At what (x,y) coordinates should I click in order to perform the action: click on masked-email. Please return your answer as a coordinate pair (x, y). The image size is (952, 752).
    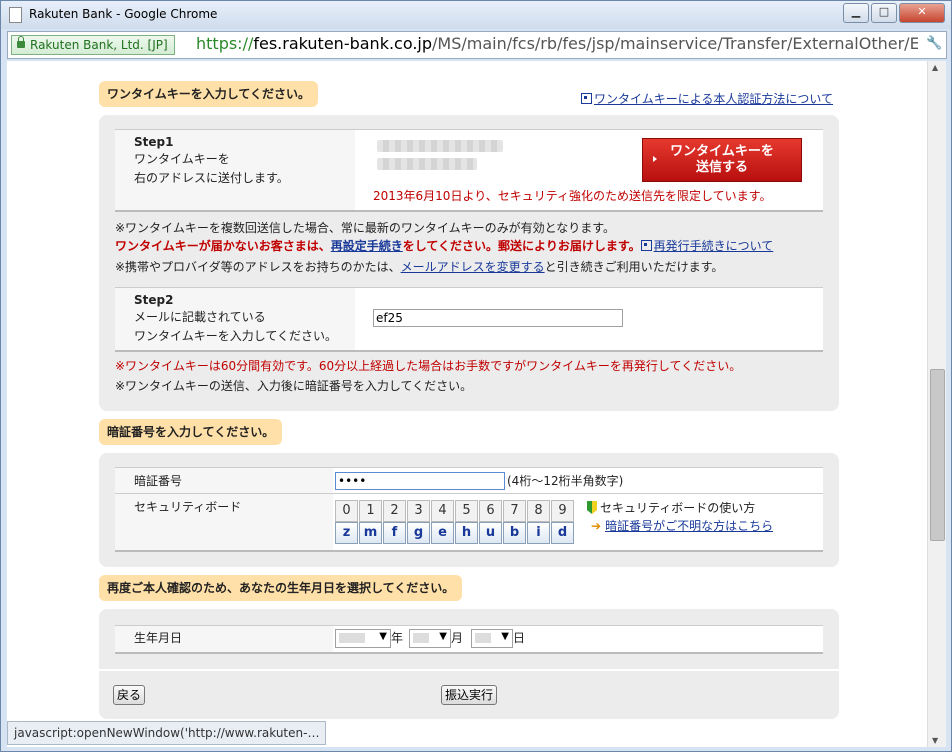
    Looking at the image, I should click on (440, 146).